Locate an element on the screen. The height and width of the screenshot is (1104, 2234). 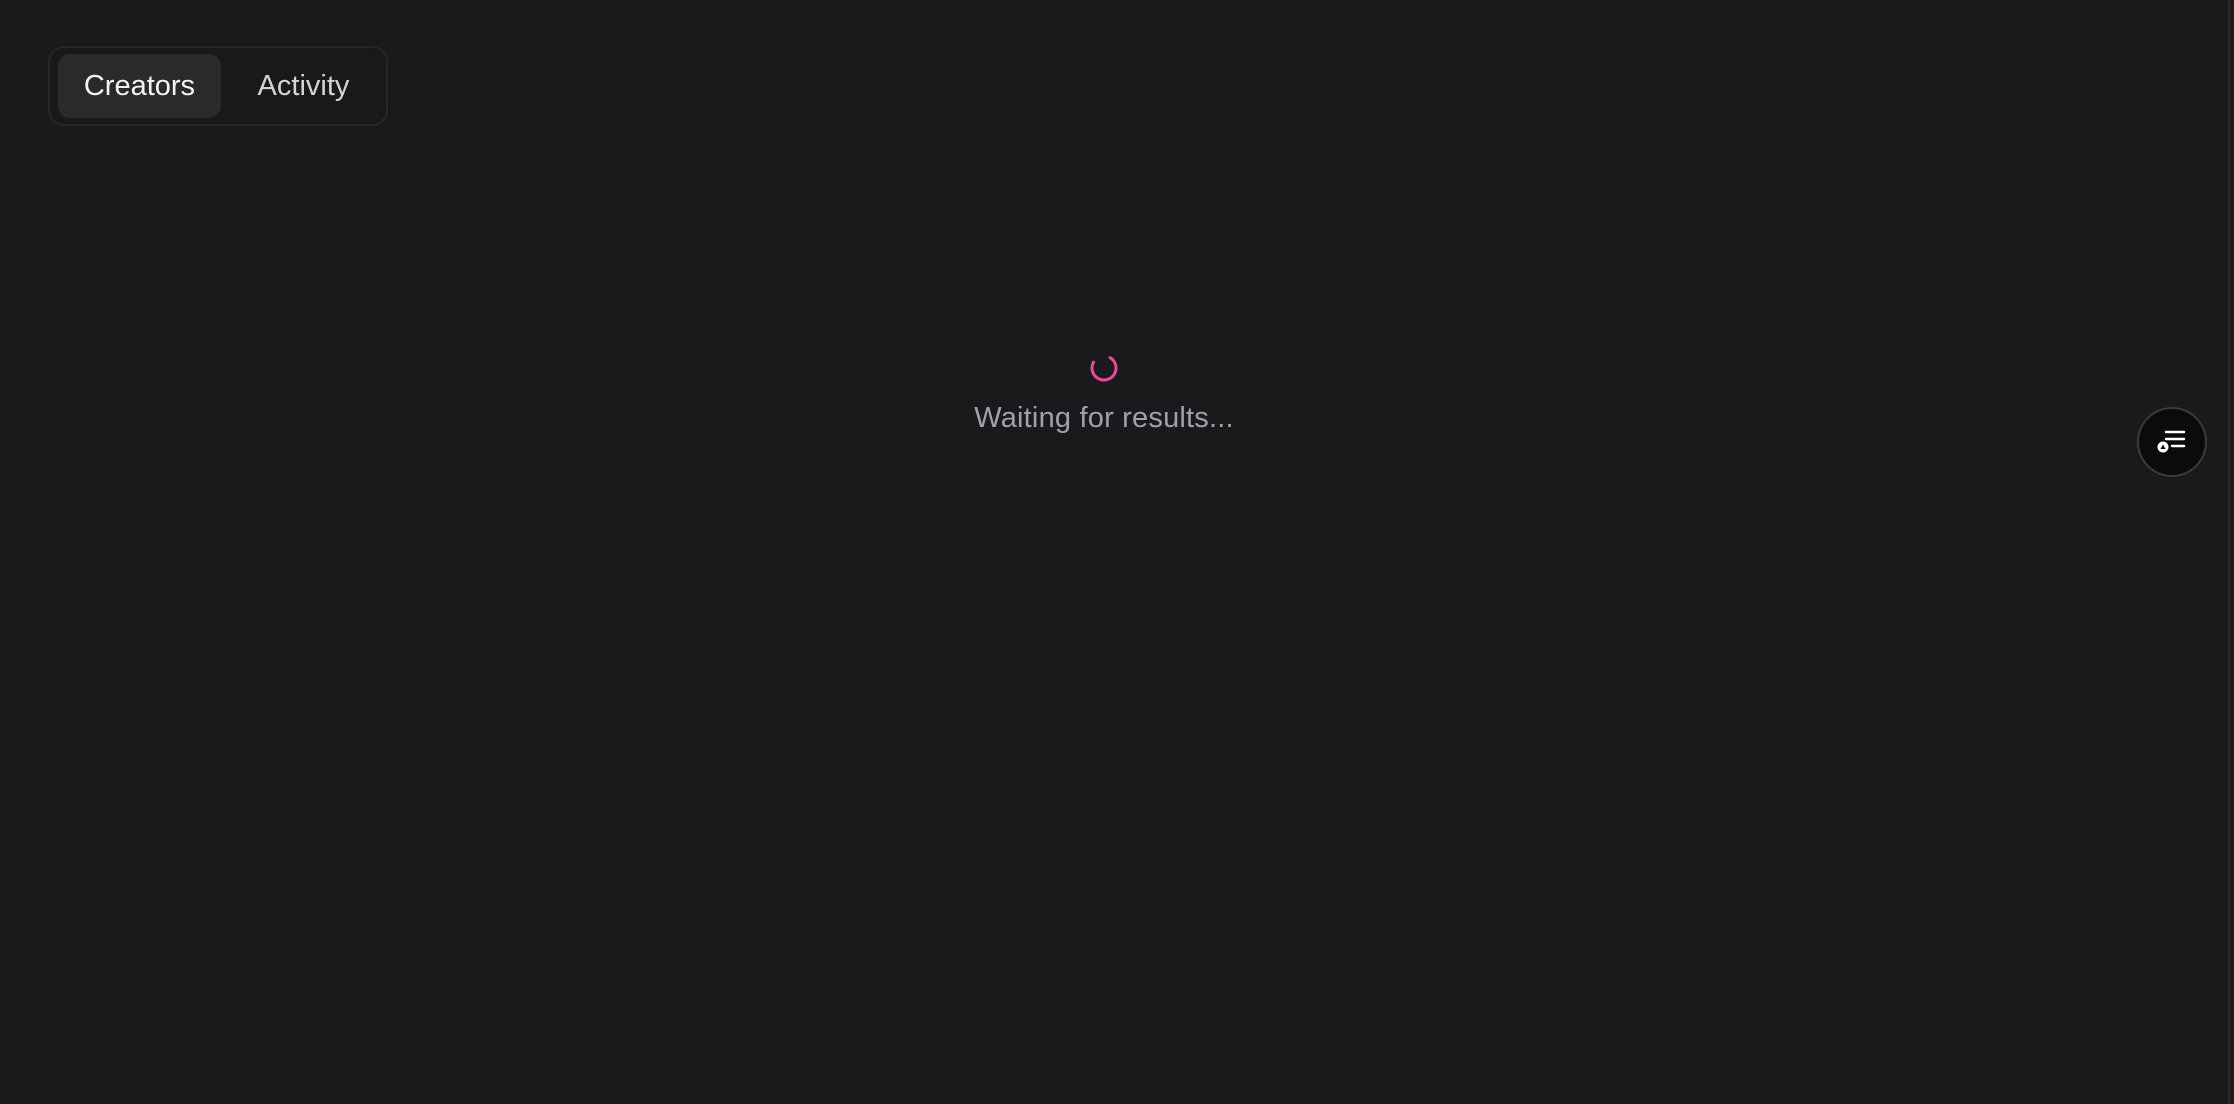
loading-spinner-icon is located at coordinates (1104, 368).